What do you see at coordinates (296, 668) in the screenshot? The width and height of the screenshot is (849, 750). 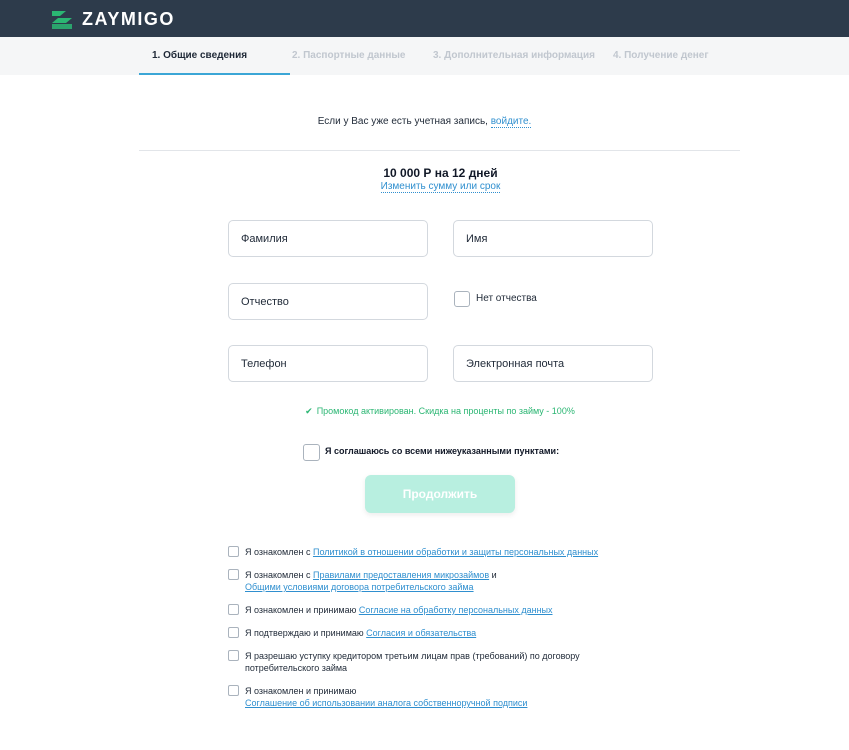 I see `consent-text: потребительского займа` at bounding box center [296, 668].